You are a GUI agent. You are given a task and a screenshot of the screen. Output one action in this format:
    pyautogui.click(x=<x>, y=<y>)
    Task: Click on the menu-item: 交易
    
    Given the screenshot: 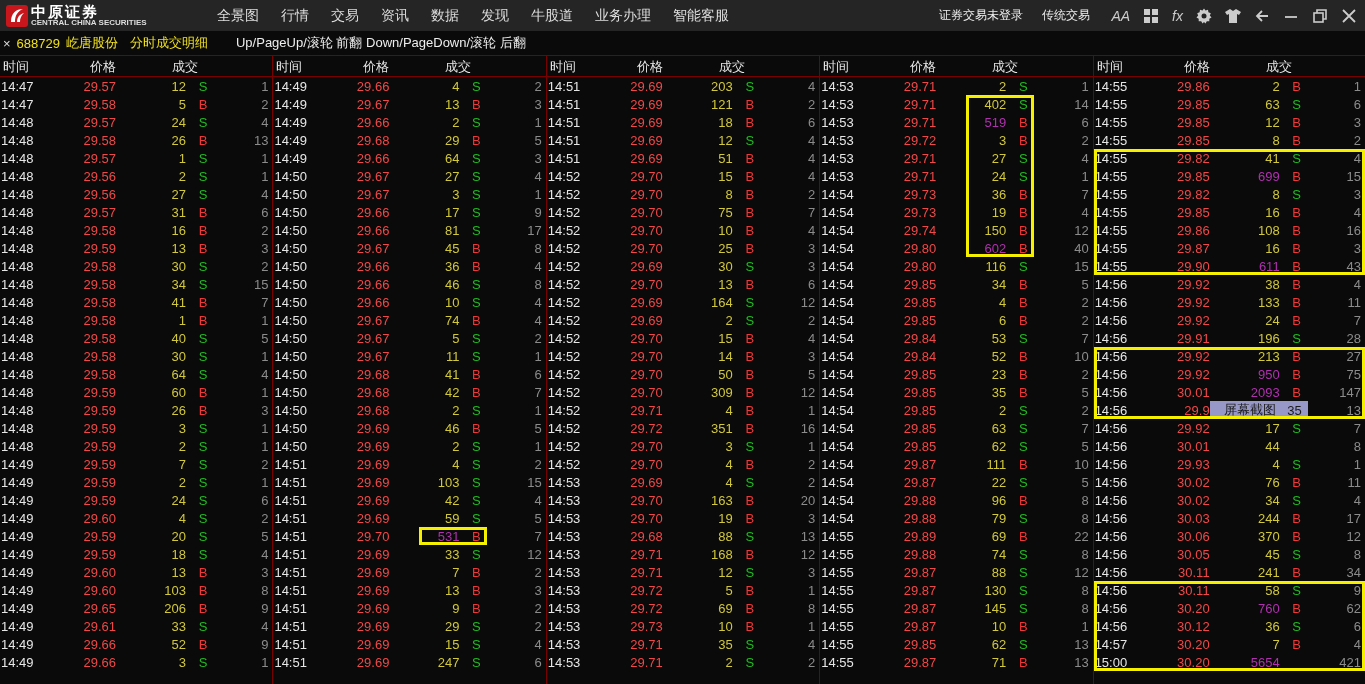 What is the action you would take?
    pyautogui.click(x=345, y=15)
    